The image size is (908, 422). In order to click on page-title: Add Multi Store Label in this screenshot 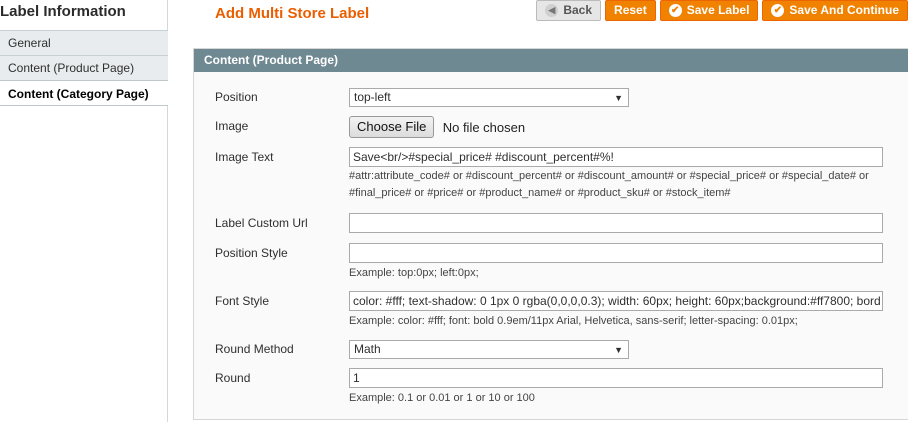, I will do `click(292, 13)`.